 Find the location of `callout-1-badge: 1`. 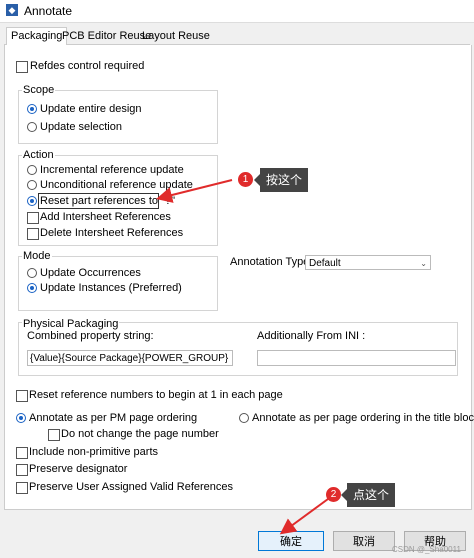

callout-1-badge: 1 is located at coordinates (245, 179).